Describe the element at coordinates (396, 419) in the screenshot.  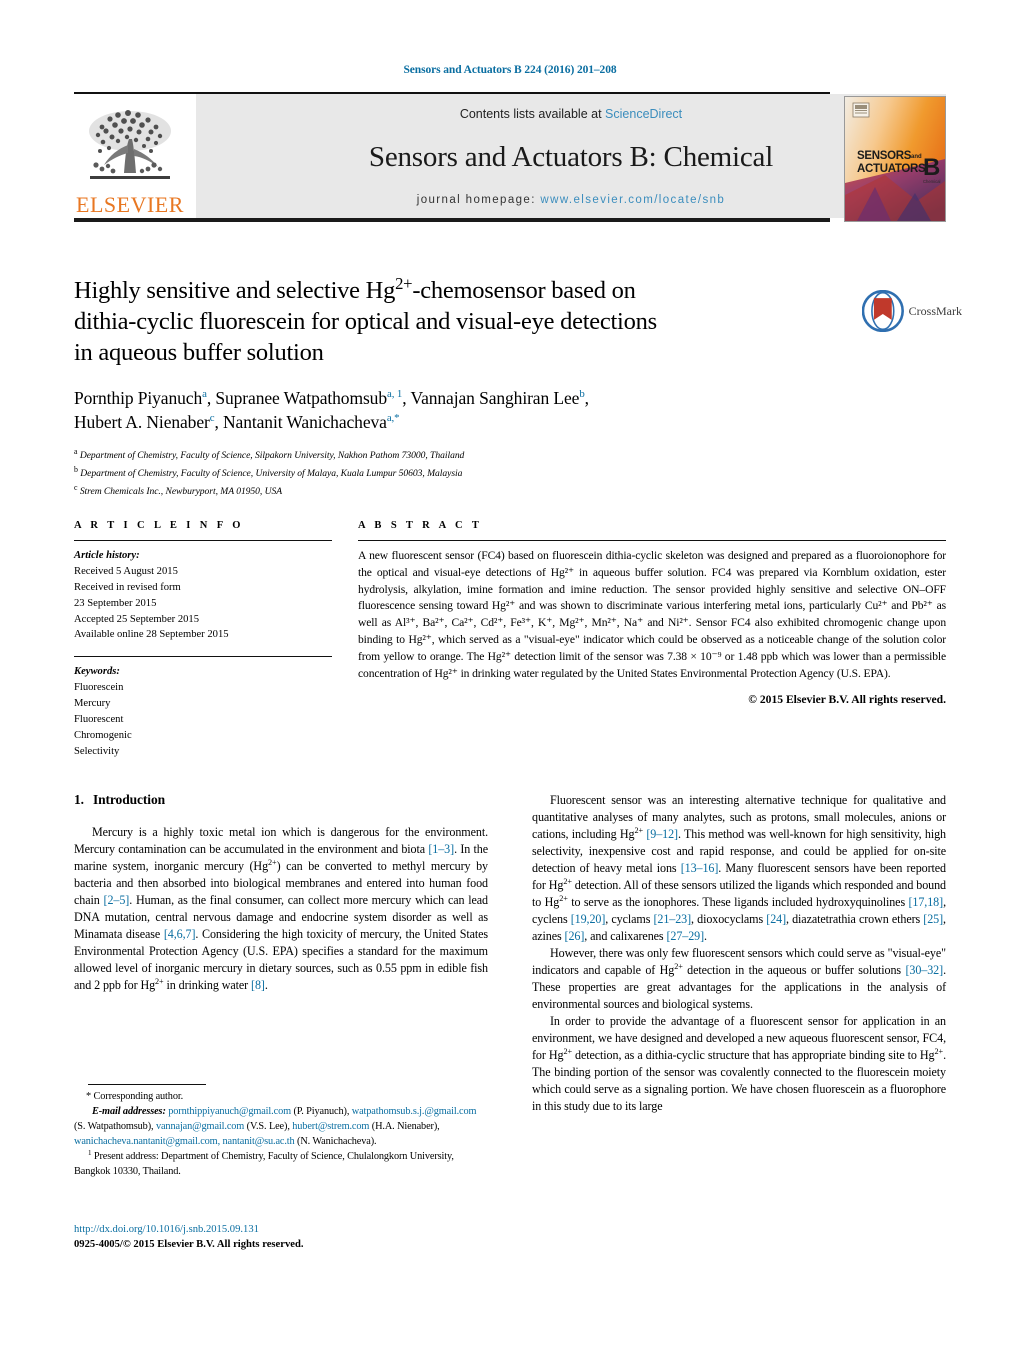
I see `corresponding-author-mark: *` at that location.